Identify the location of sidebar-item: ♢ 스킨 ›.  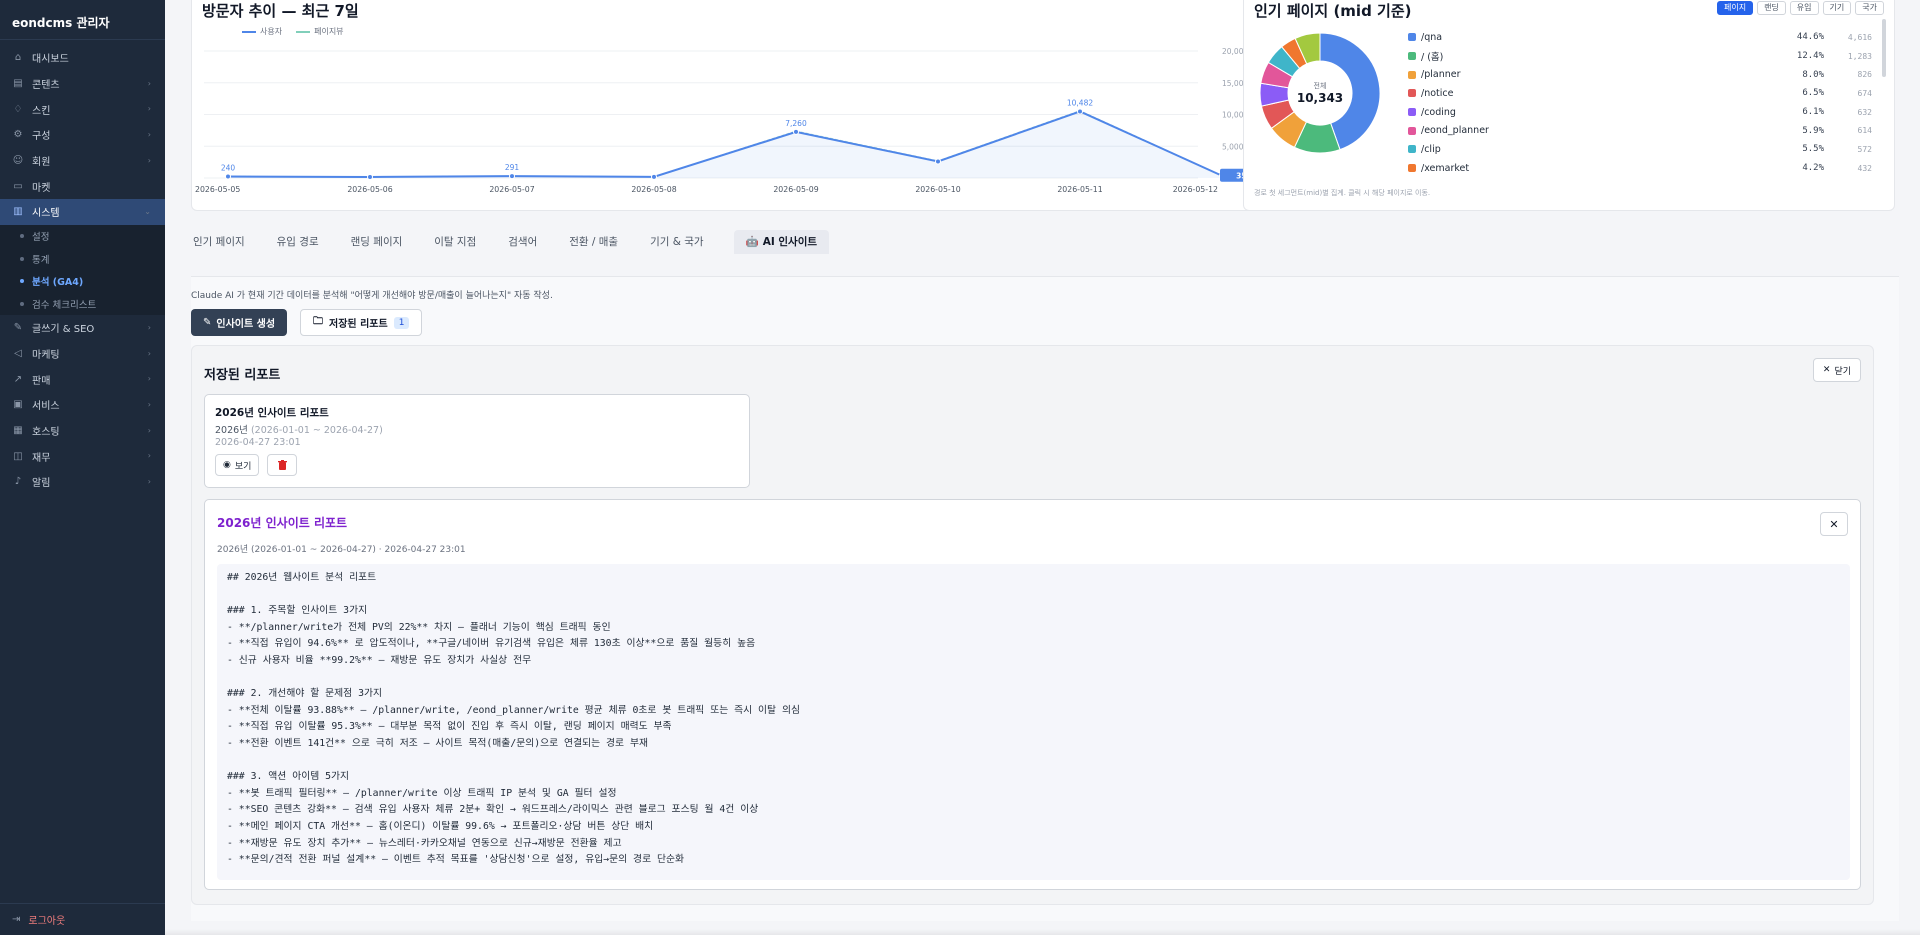
(82, 109).